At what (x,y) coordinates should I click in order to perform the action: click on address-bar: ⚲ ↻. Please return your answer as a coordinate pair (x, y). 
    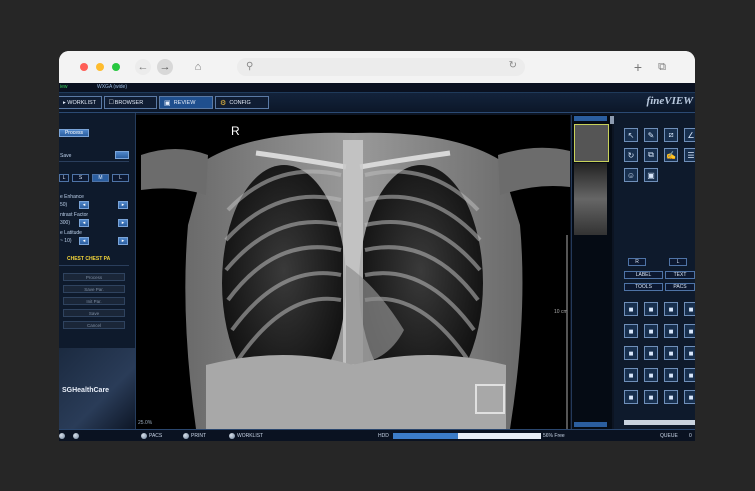
    Looking at the image, I should click on (381, 67).